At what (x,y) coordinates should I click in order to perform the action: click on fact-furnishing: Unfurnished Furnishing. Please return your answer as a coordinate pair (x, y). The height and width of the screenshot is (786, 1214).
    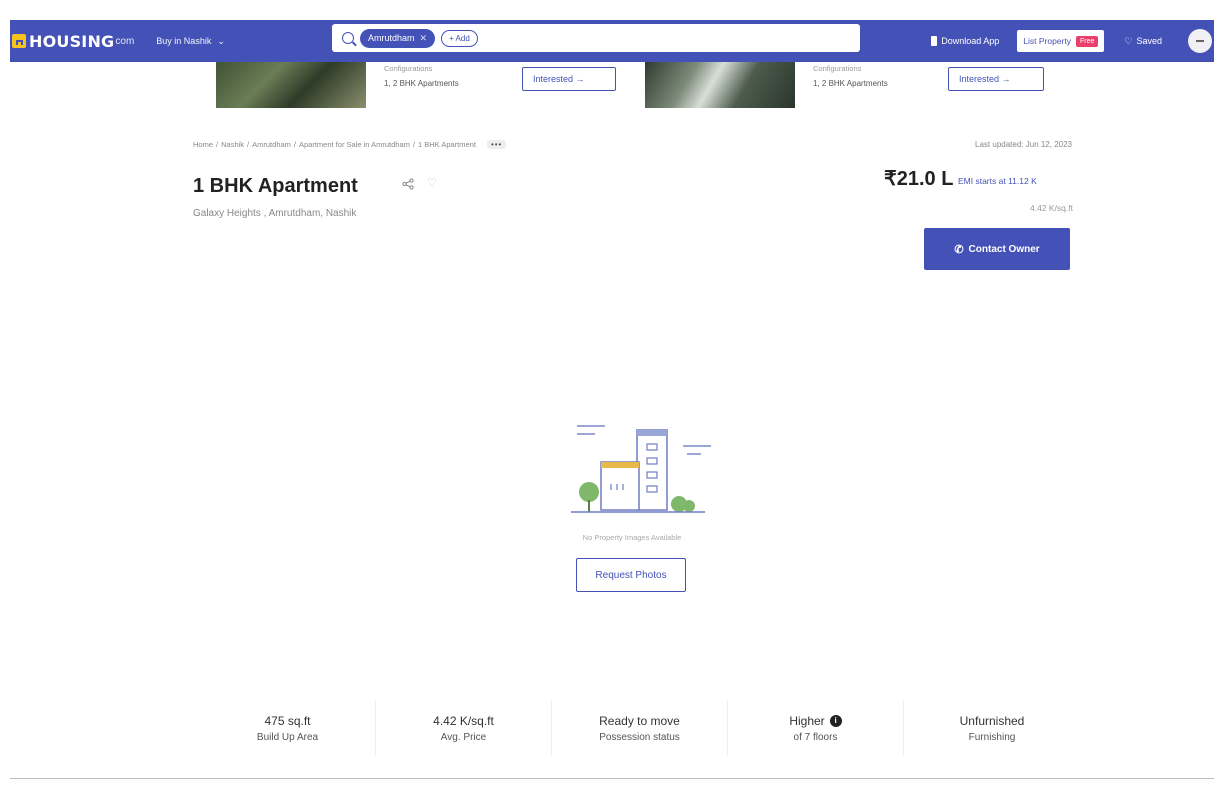
    Looking at the image, I should click on (992, 728).